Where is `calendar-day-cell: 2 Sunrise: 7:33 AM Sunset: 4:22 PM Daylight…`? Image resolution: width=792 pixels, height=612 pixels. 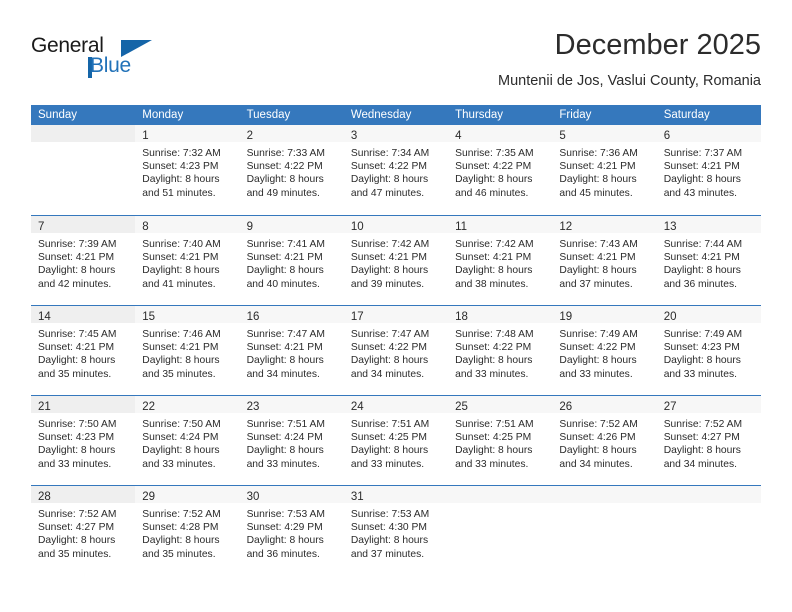 calendar-day-cell: 2 Sunrise: 7:33 AM Sunset: 4:22 PM Daylight… is located at coordinates (291, 170).